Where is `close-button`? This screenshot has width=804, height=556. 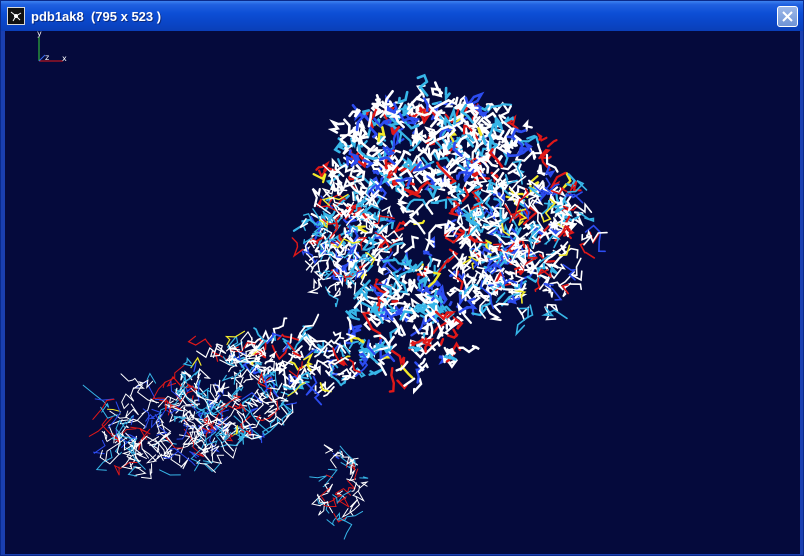 close-button is located at coordinates (787, 16).